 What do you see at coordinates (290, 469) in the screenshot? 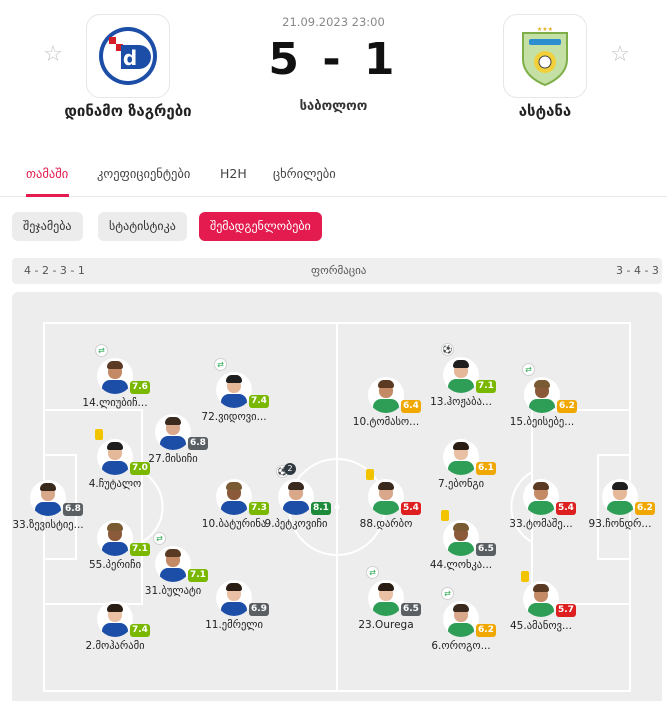
I see `goal-count-badge: 2` at bounding box center [290, 469].